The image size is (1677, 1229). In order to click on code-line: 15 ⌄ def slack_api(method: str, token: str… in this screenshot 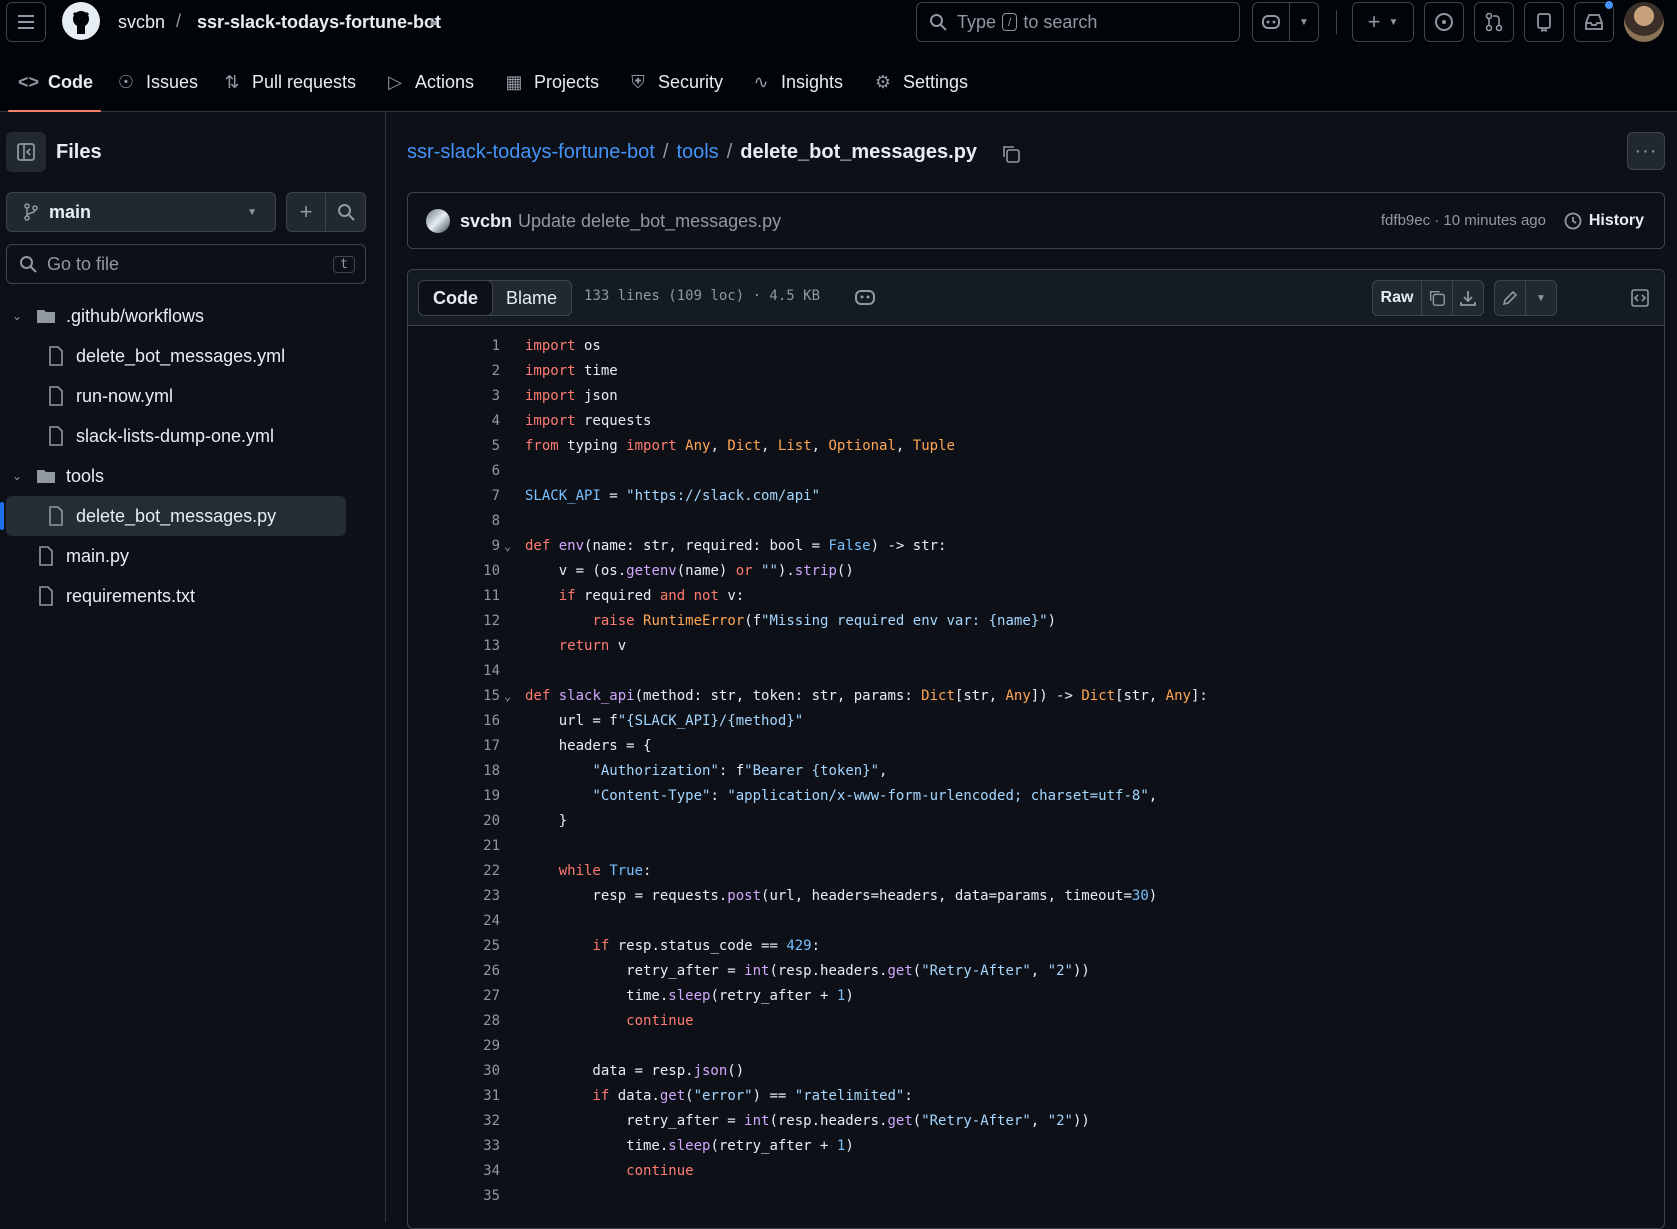, I will do `click(1036, 696)`.